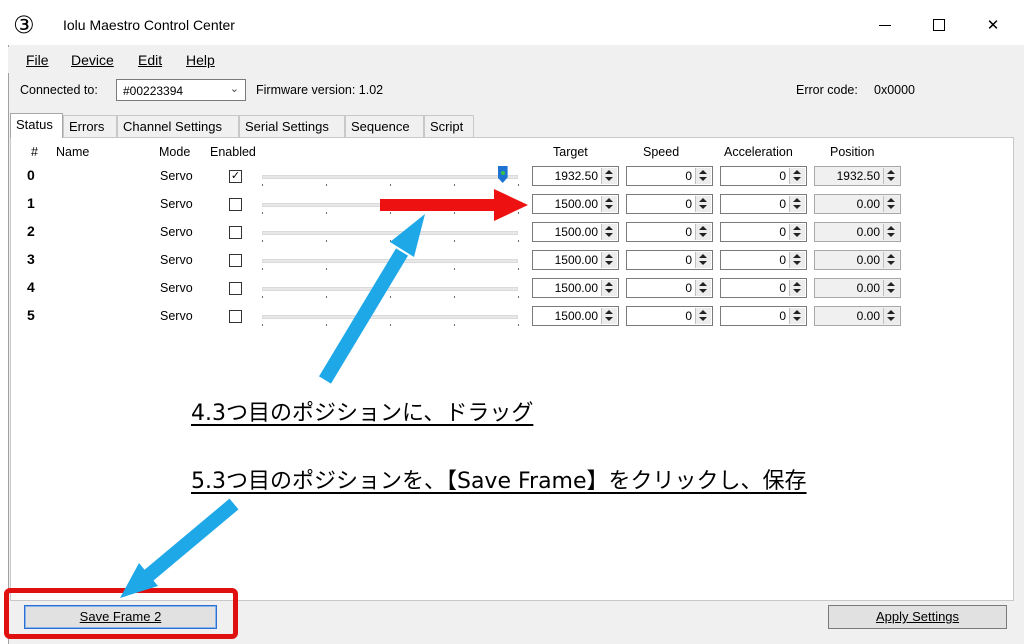 This screenshot has width=1024, height=644. Describe the element at coordinates (939, 25) in the screenshot. I see `maximize-button` at that location.